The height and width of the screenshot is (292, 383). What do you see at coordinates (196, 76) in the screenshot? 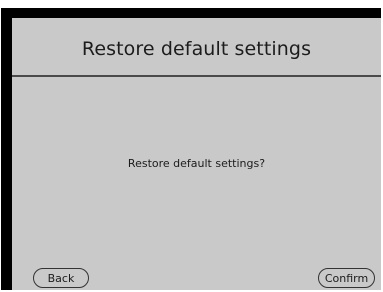
I see `title-divider` at bounding box center [196, 76].